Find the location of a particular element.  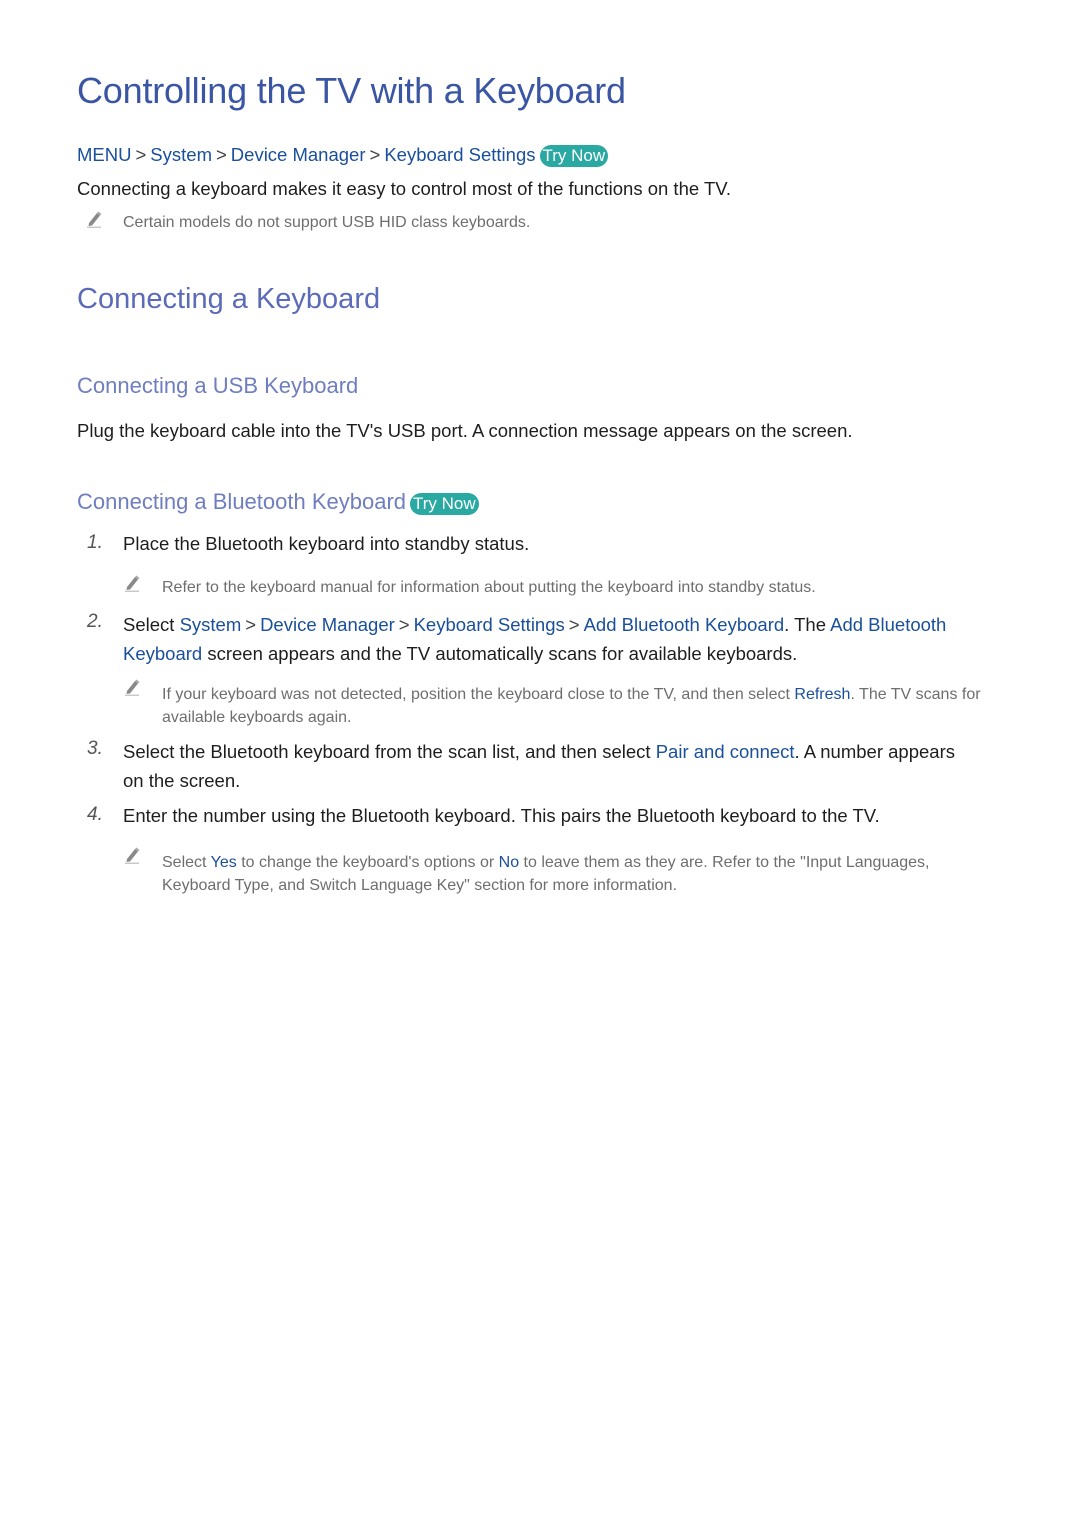

breadcrumb-system: System is located at coordinates (181, 154).